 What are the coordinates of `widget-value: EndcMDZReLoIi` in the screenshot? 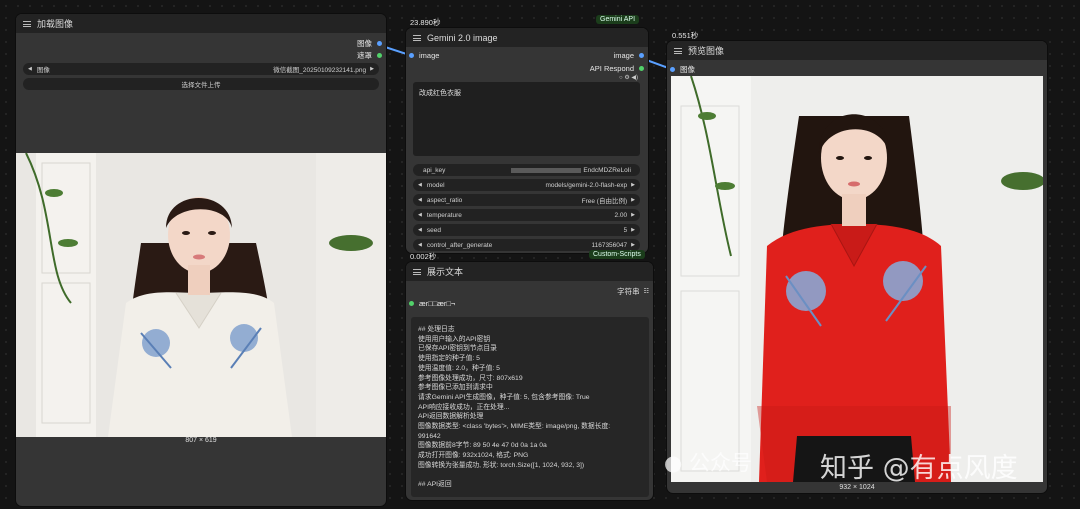 It's located at (607, 170).